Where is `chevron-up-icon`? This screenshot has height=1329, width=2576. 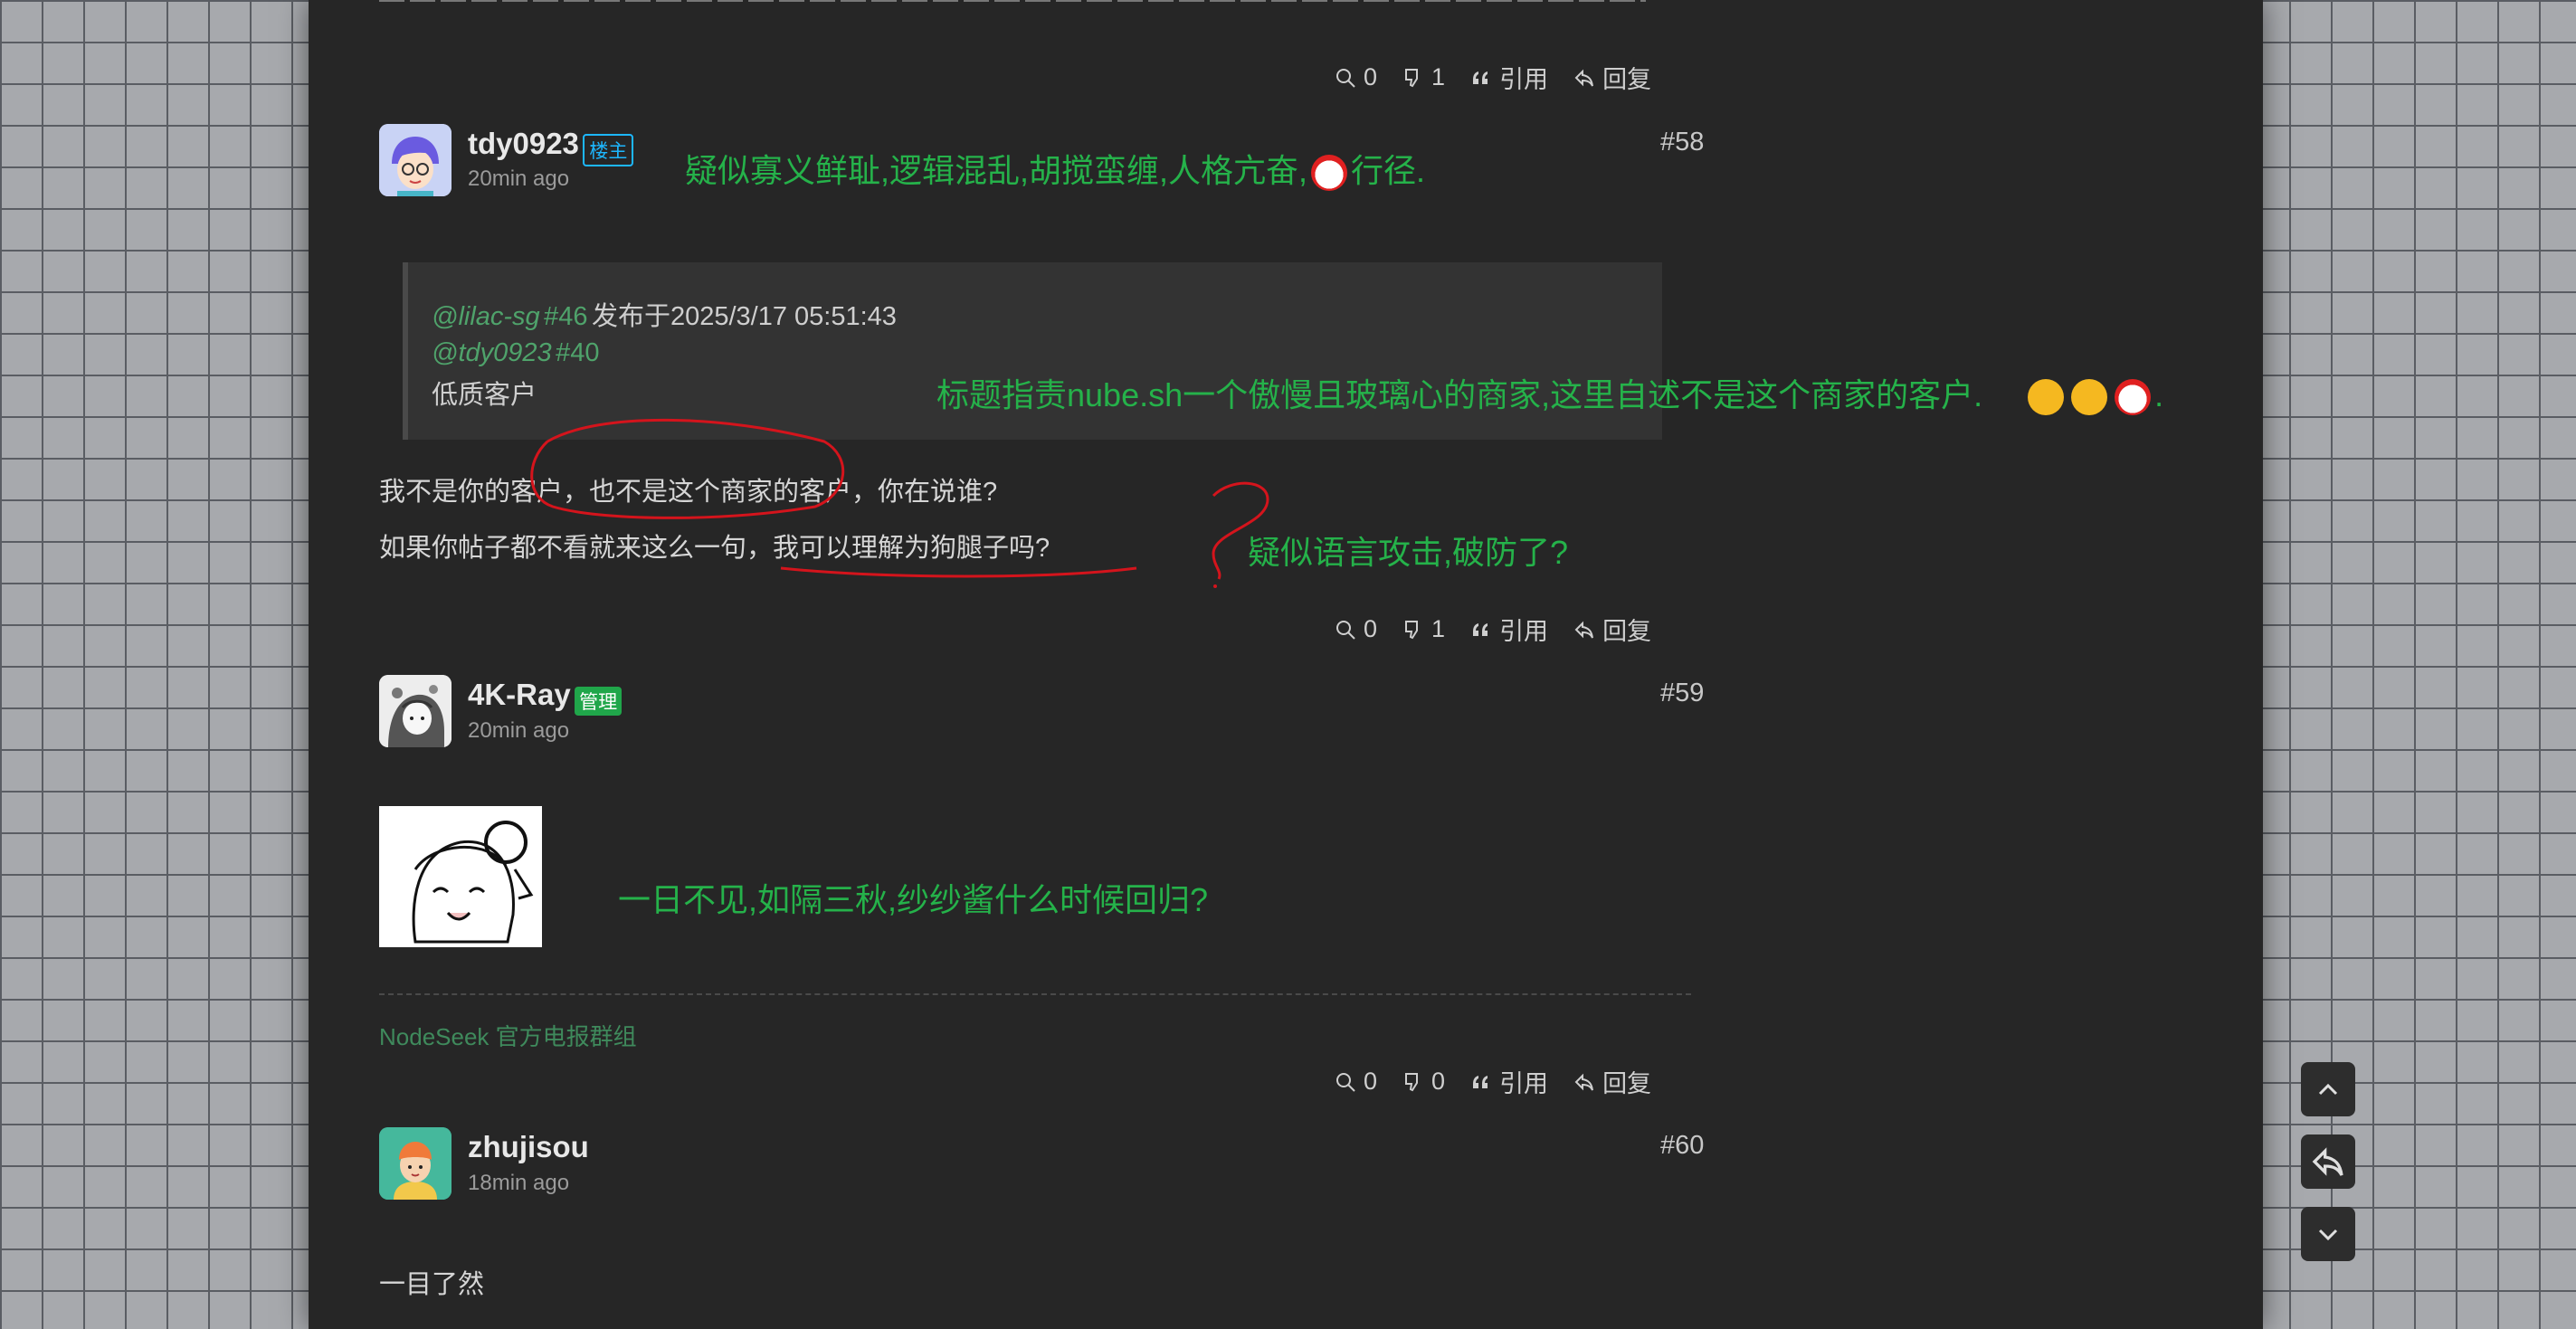 chevron-up-icon is located at coordinates (2328, 1089).